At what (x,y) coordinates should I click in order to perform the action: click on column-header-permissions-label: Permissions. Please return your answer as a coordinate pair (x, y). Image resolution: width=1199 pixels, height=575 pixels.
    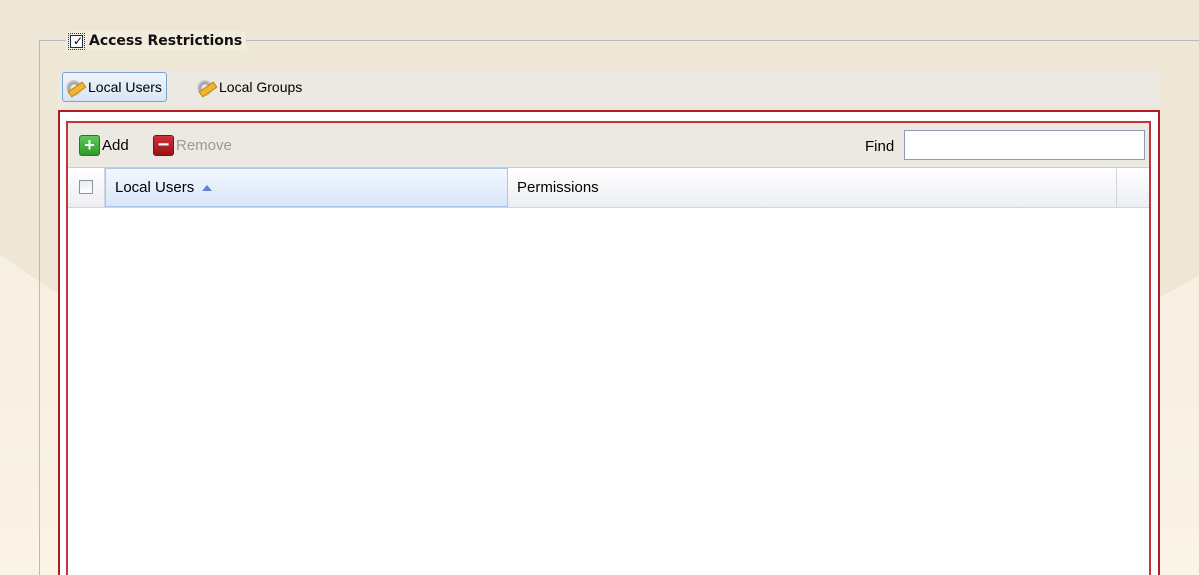
    Looking at the image, I should click on (558, 187).